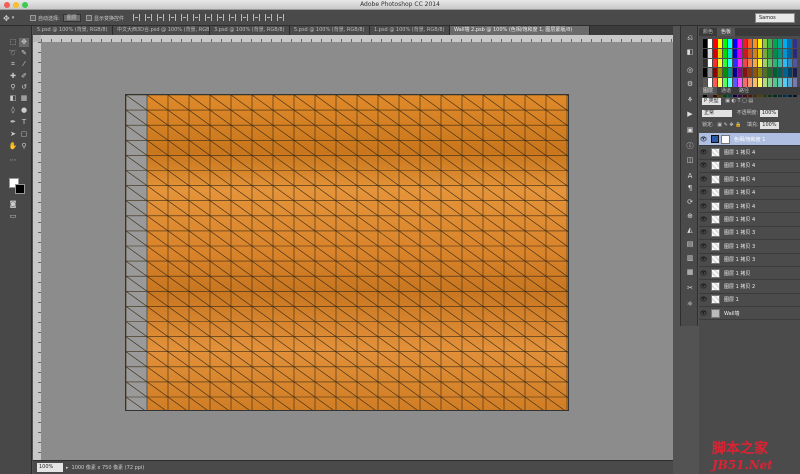 The image size is (800, 474). I want to click on measurement-panel-icon: ✂, so click(690, 288).